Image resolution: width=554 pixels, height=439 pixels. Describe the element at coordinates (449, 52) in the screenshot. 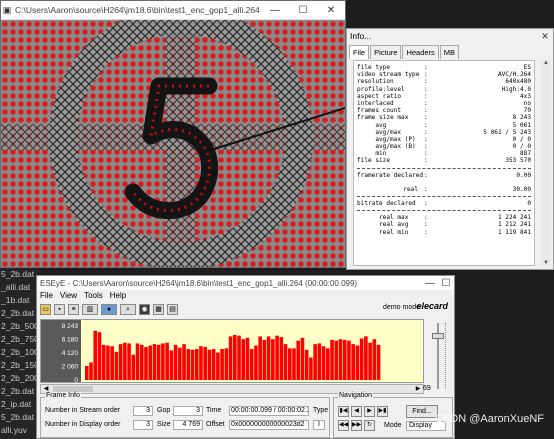

I see `tab-mb: MB` at that location.